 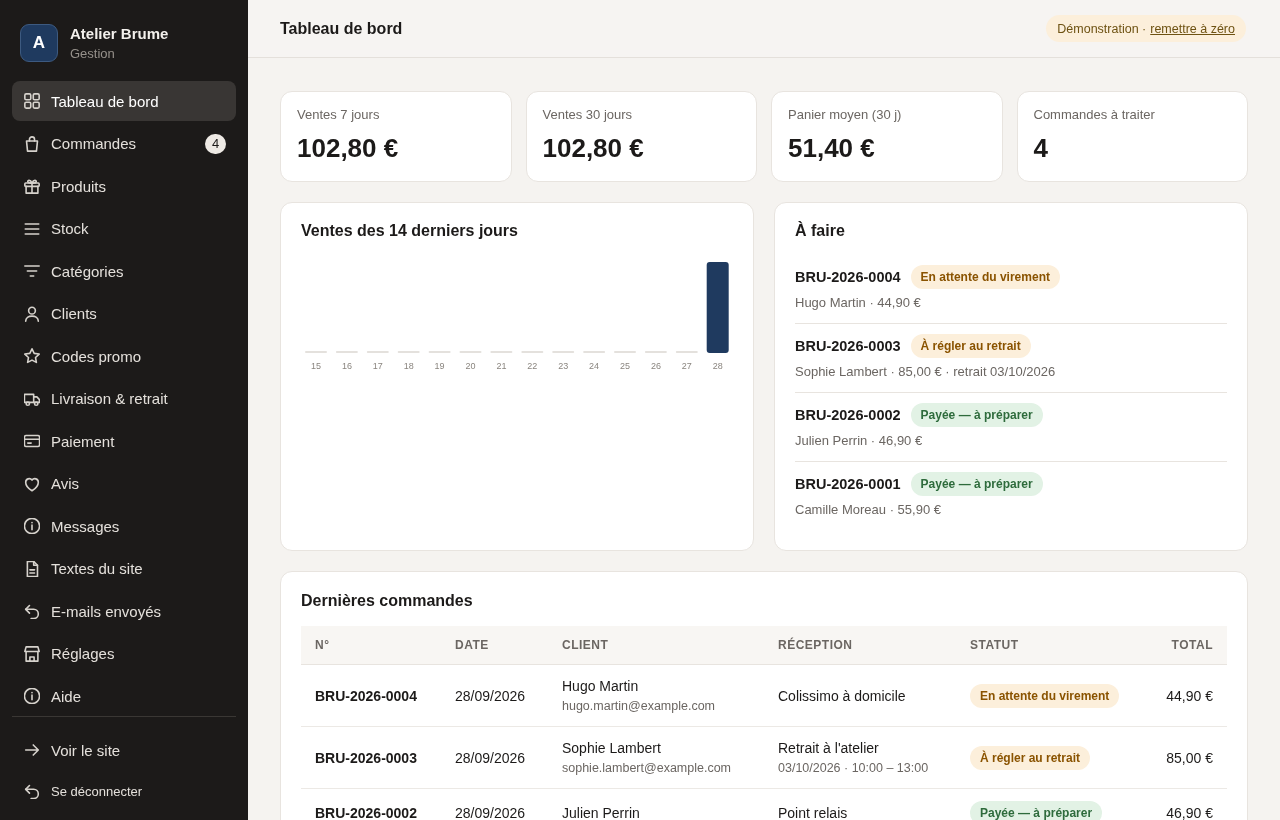 I want to click on credit-card-icon, so click(x=32, y=441).